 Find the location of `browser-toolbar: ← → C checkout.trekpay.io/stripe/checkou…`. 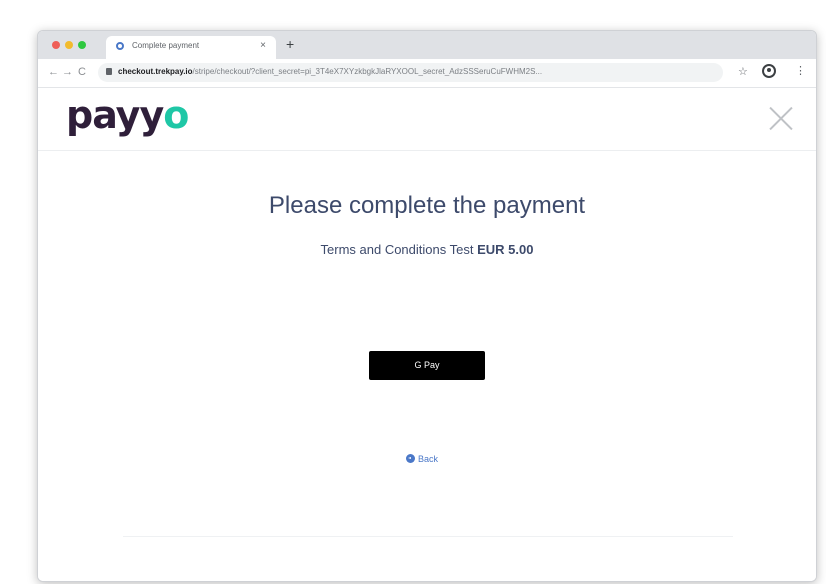

browser-toolbar: ← → C checkout.trekpay.io/stripe/checkou… is located at coordinates (427, 73).